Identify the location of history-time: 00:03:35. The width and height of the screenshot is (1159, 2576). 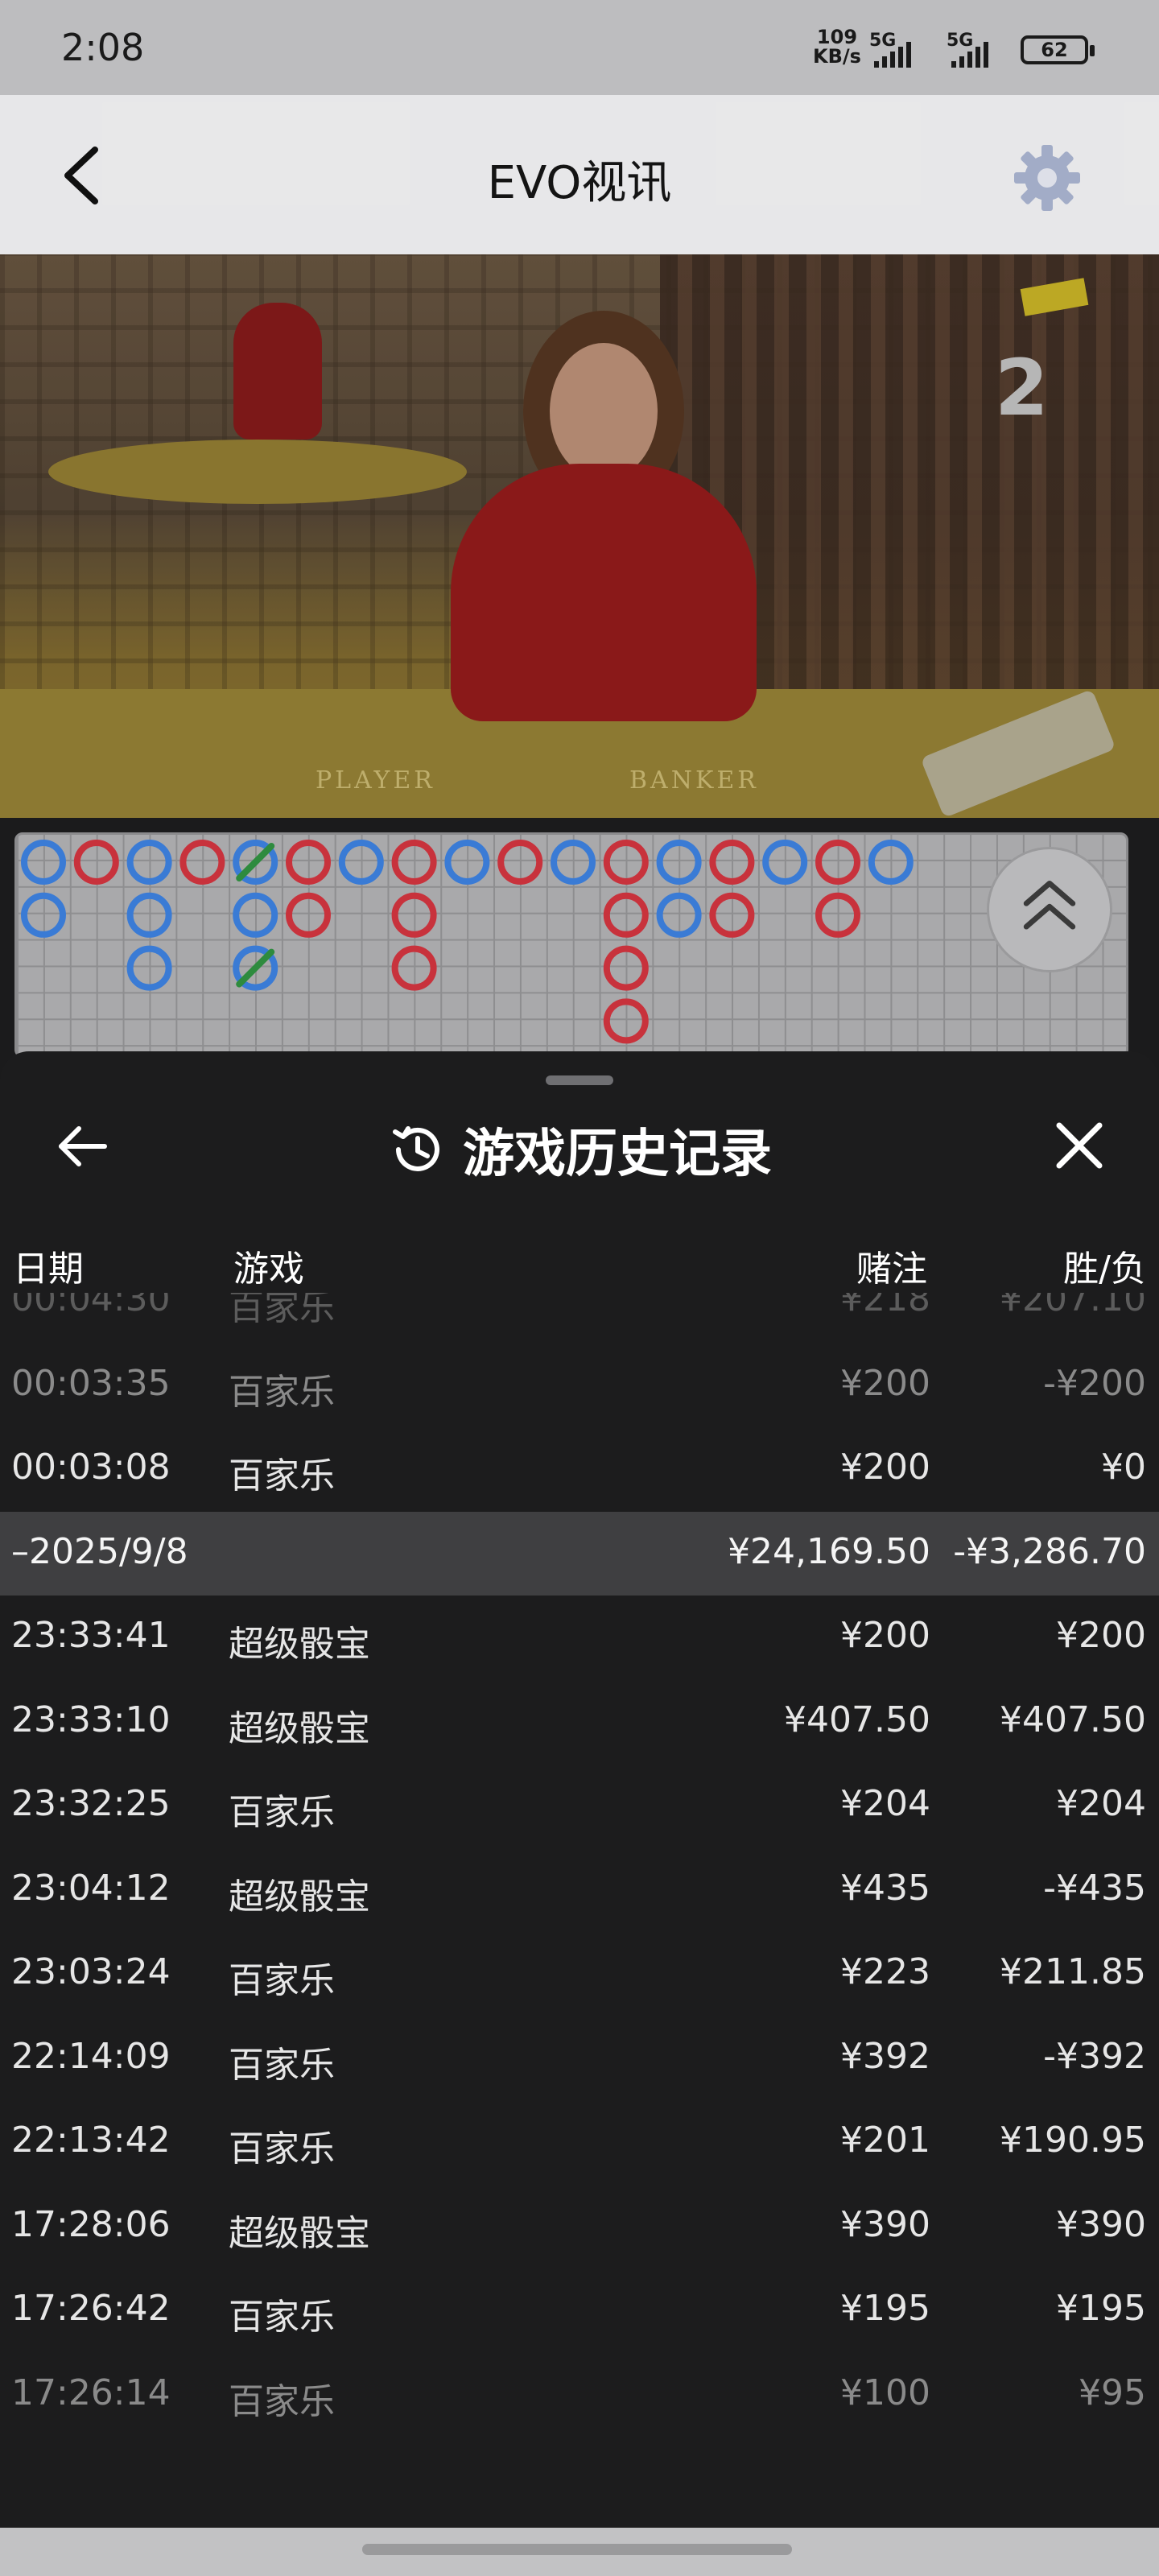
(91, 1383).